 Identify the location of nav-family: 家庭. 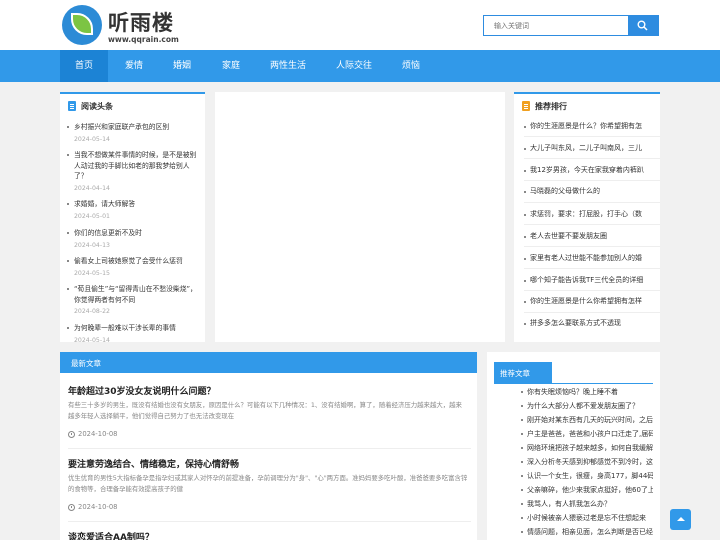
(231, 66).